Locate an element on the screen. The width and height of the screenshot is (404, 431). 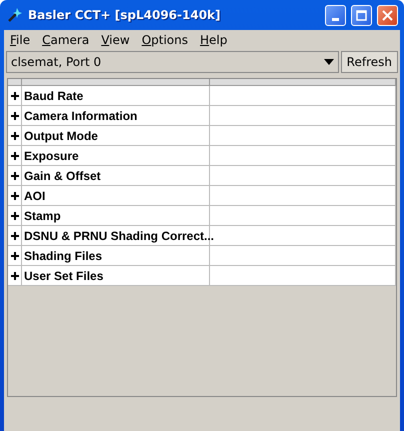
minimize-icon is located at coordinates (335, 19).